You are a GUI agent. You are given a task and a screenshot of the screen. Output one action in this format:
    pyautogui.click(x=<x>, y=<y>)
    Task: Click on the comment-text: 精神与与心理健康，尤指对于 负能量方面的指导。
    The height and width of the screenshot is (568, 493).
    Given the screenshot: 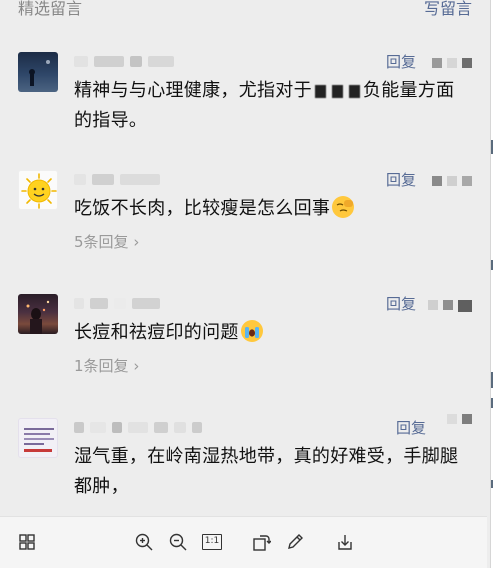 What is the action you would take?
    pyautogui.click(x=264, y=105)
    